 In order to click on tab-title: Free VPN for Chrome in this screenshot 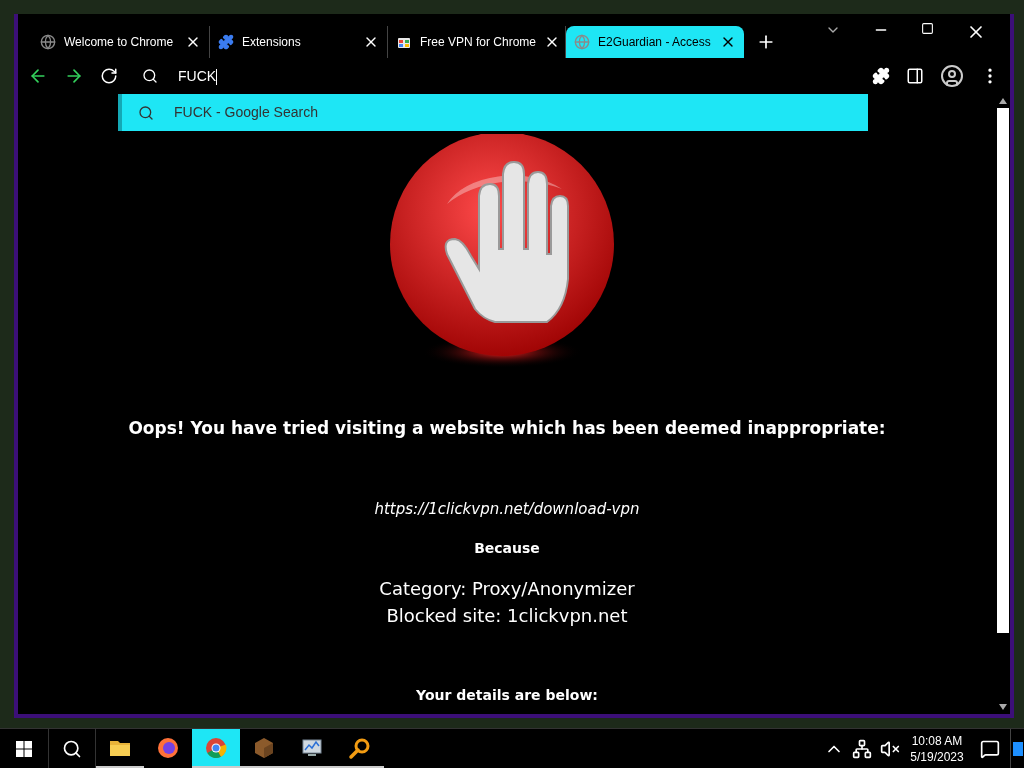, I will do `click(478, 42)`.